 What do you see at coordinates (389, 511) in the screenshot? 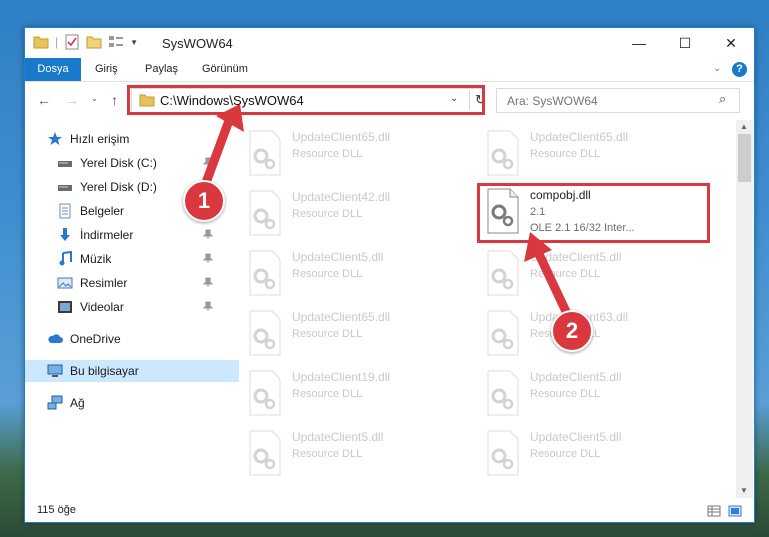
I see `status-bar: 115 öğe` at bounding box center [389, 511].